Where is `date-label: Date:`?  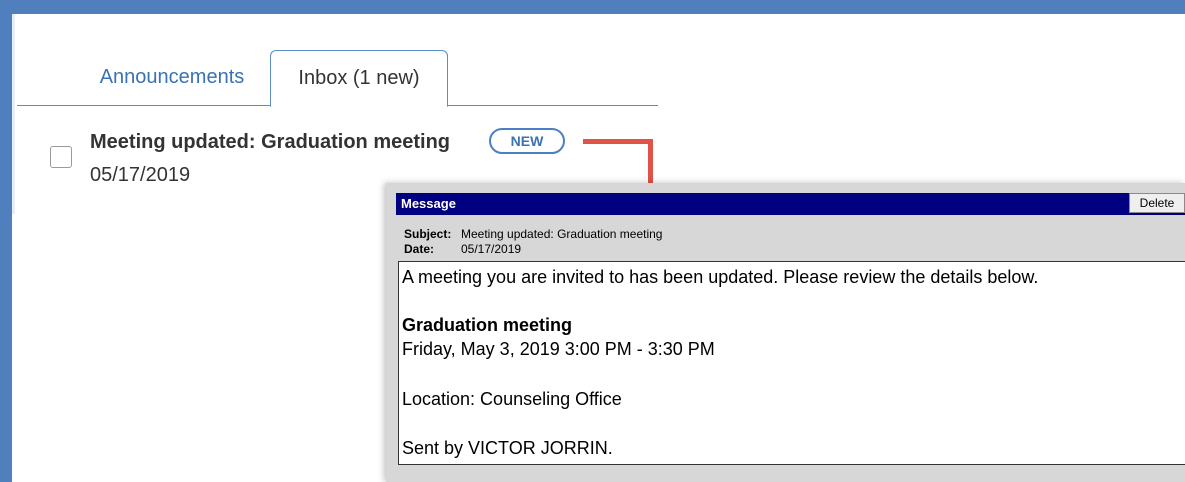
date-label: Date: is located at coordinates (419, 249).